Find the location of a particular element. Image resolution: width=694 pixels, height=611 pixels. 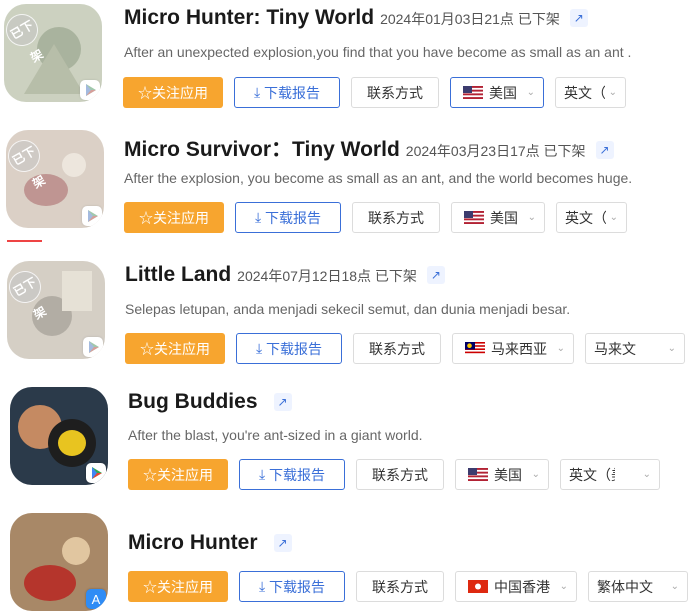

app-title: Bug Buddies is located at coordinates (193, 402).